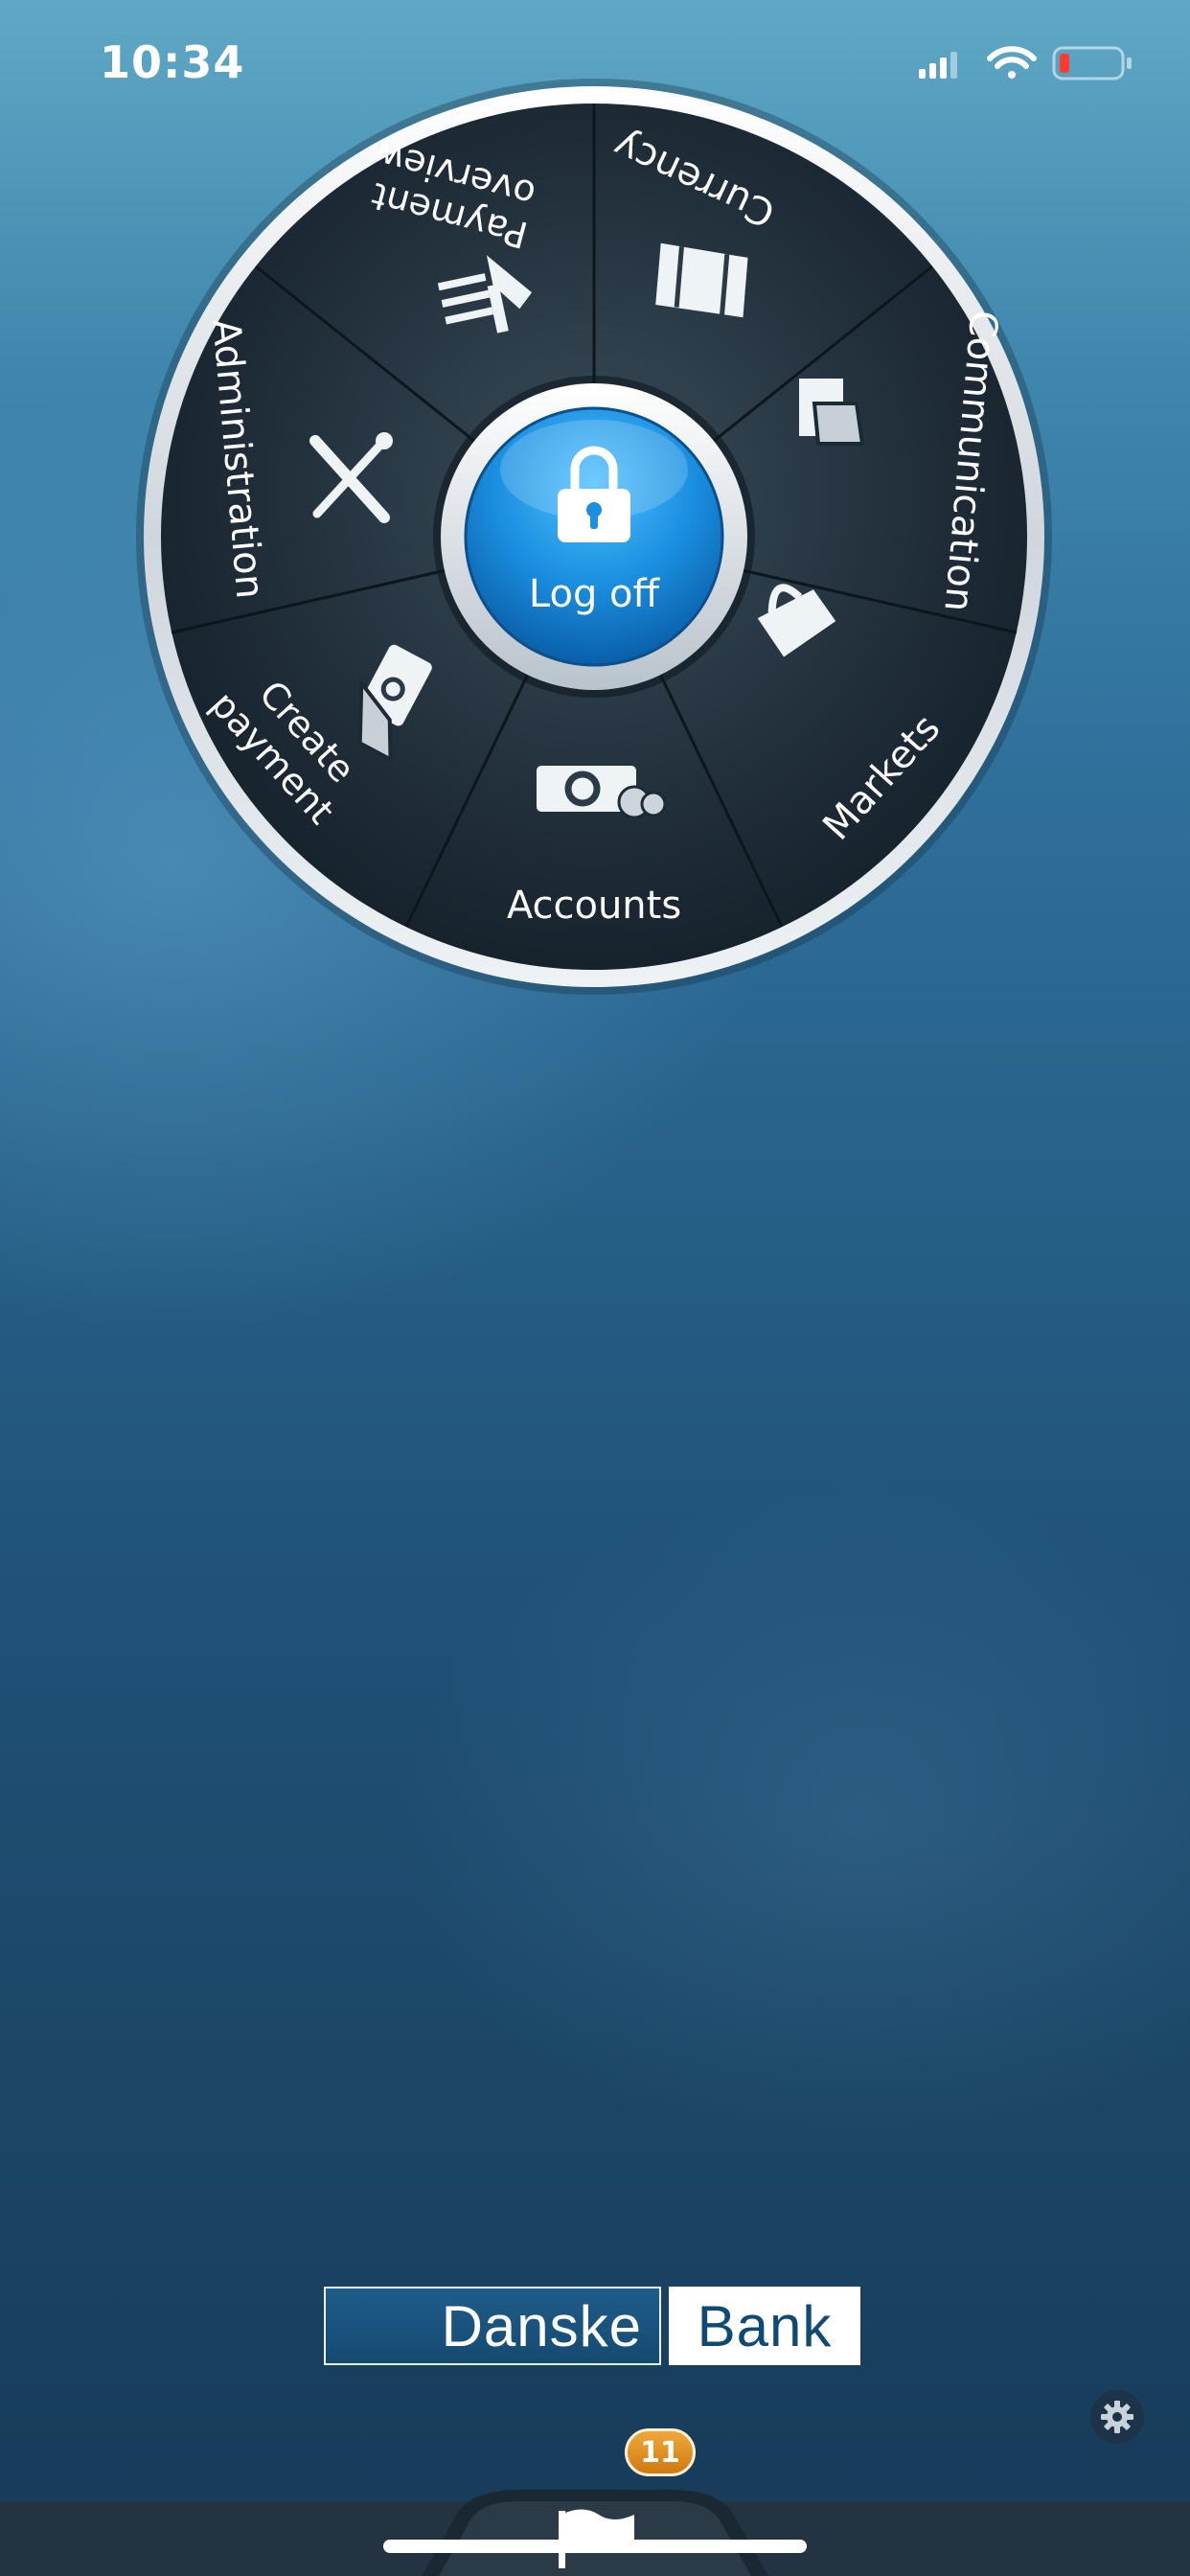  Describe the element at coordinates (594, 906) in the screenshot. I see `sector-label-accounts: Accounts` at that location.